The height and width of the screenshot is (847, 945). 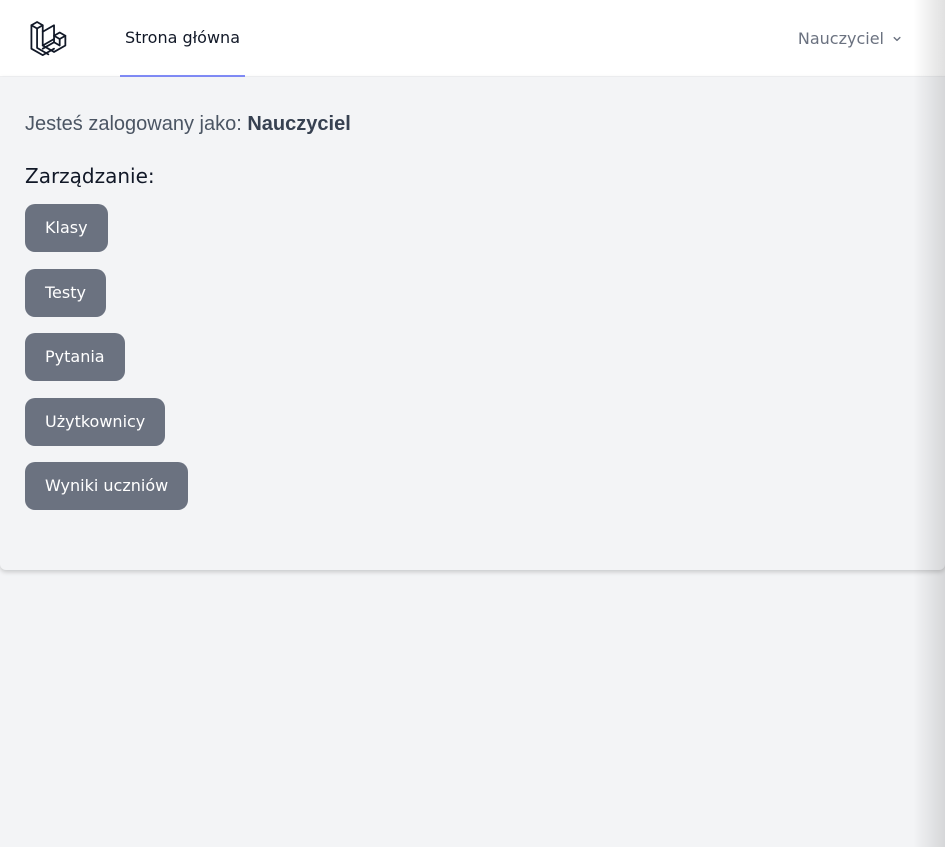 What do you see at coordinates (133, 124) in the screenshot?
I see `logged-in-prefix: Jesteś zalogowany jako:` at bounding box center [133, 124].